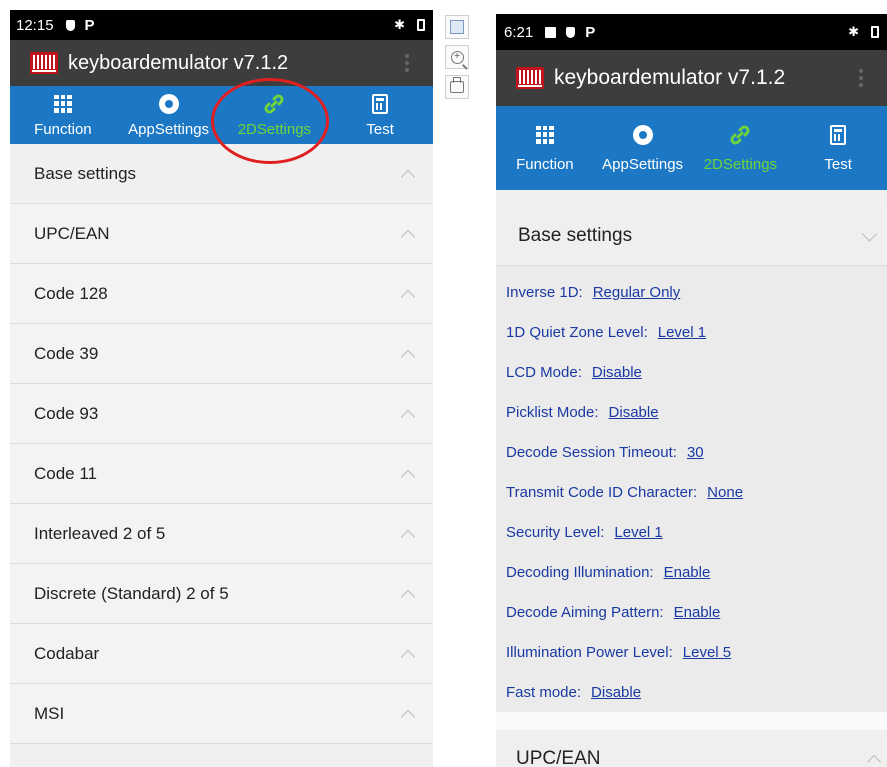 Image resolution: width=887 pixels, height=767 pixels. What do you see at coordinates (221, 414) in the screenshot?
I see `section-code-93: Code 93` at bounding box center [221, 414].